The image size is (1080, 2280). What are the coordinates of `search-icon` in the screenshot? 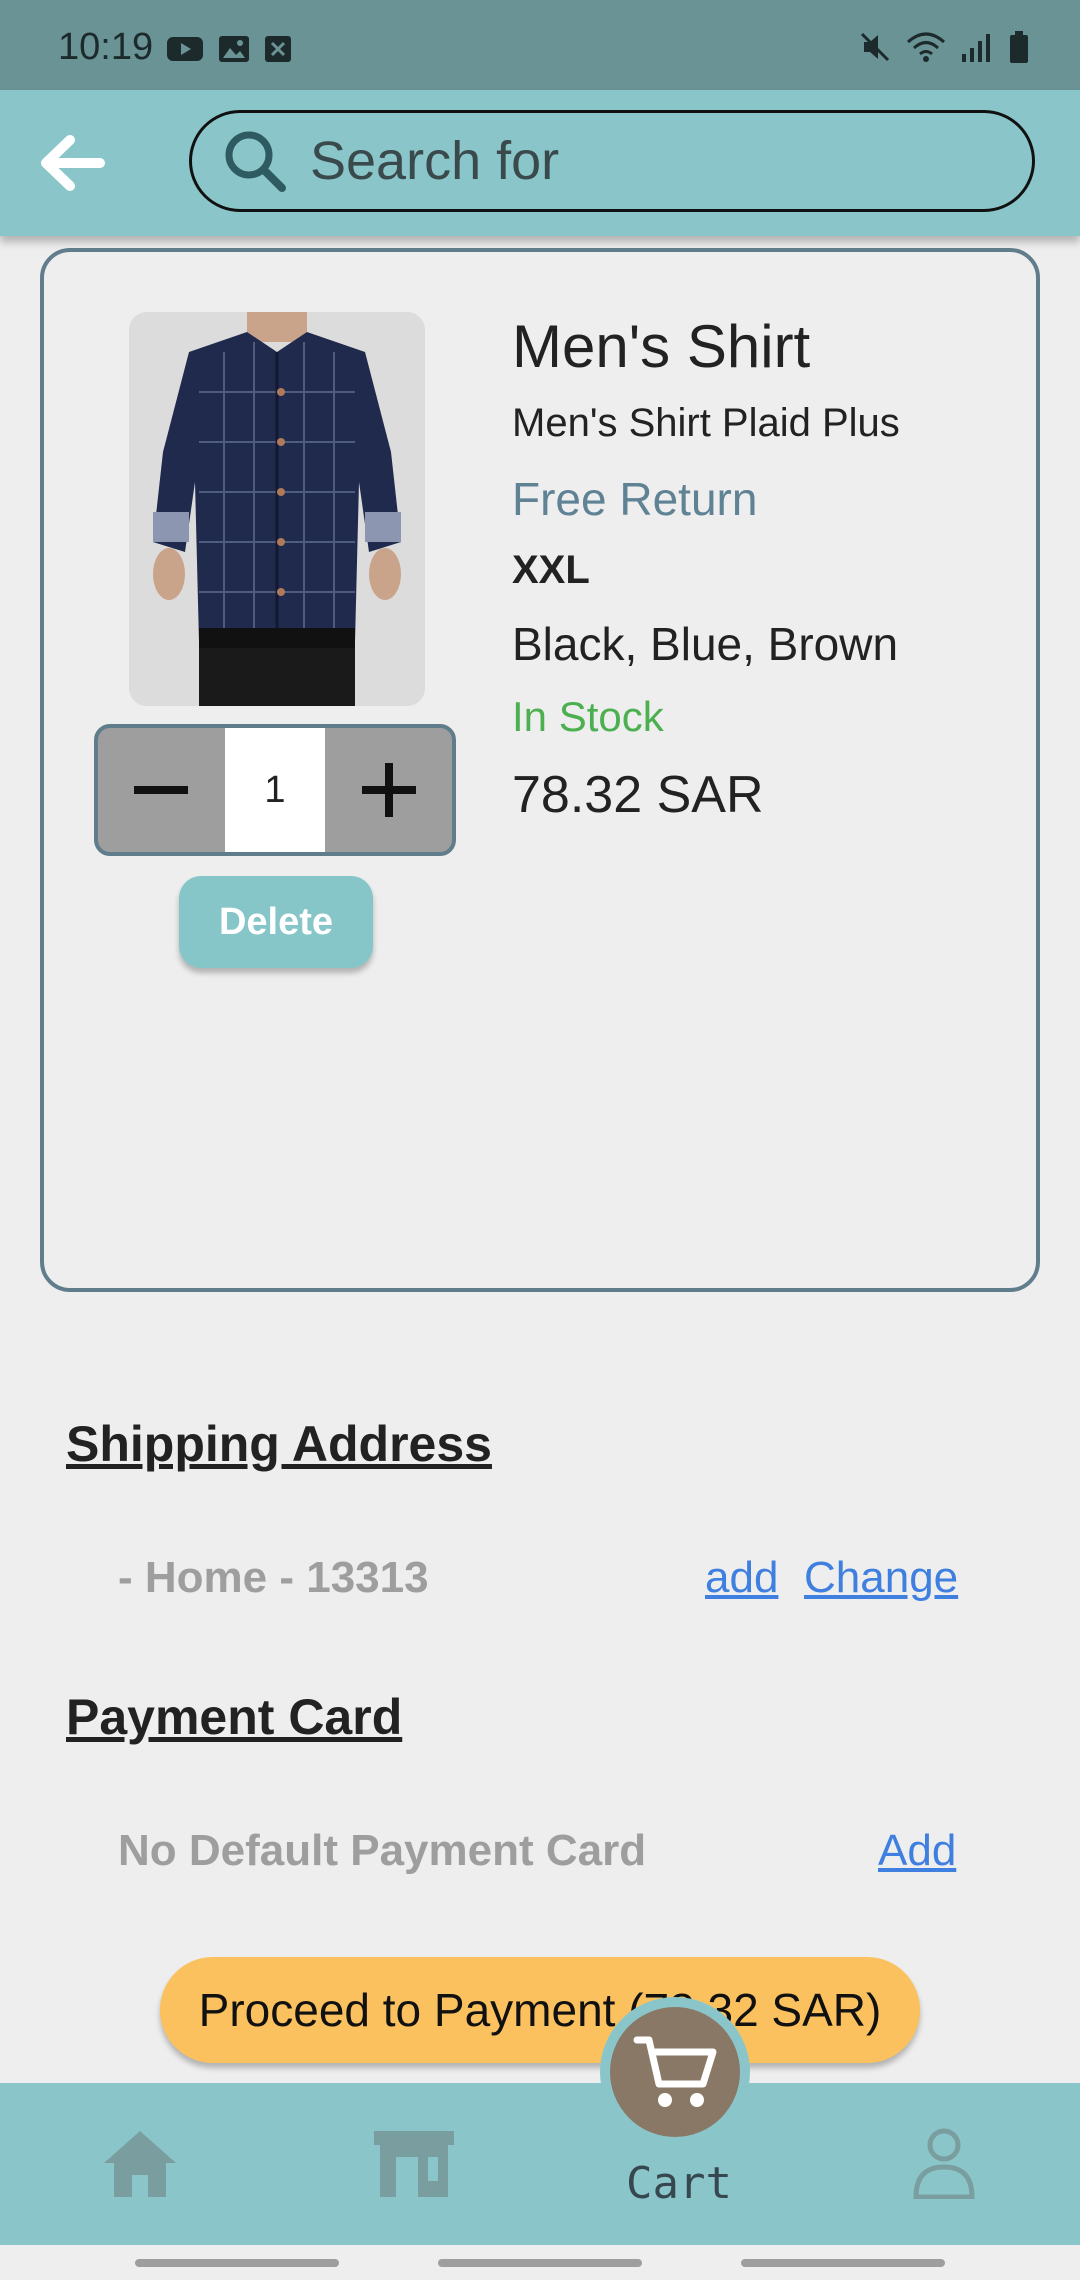 It's located at (255, 161).